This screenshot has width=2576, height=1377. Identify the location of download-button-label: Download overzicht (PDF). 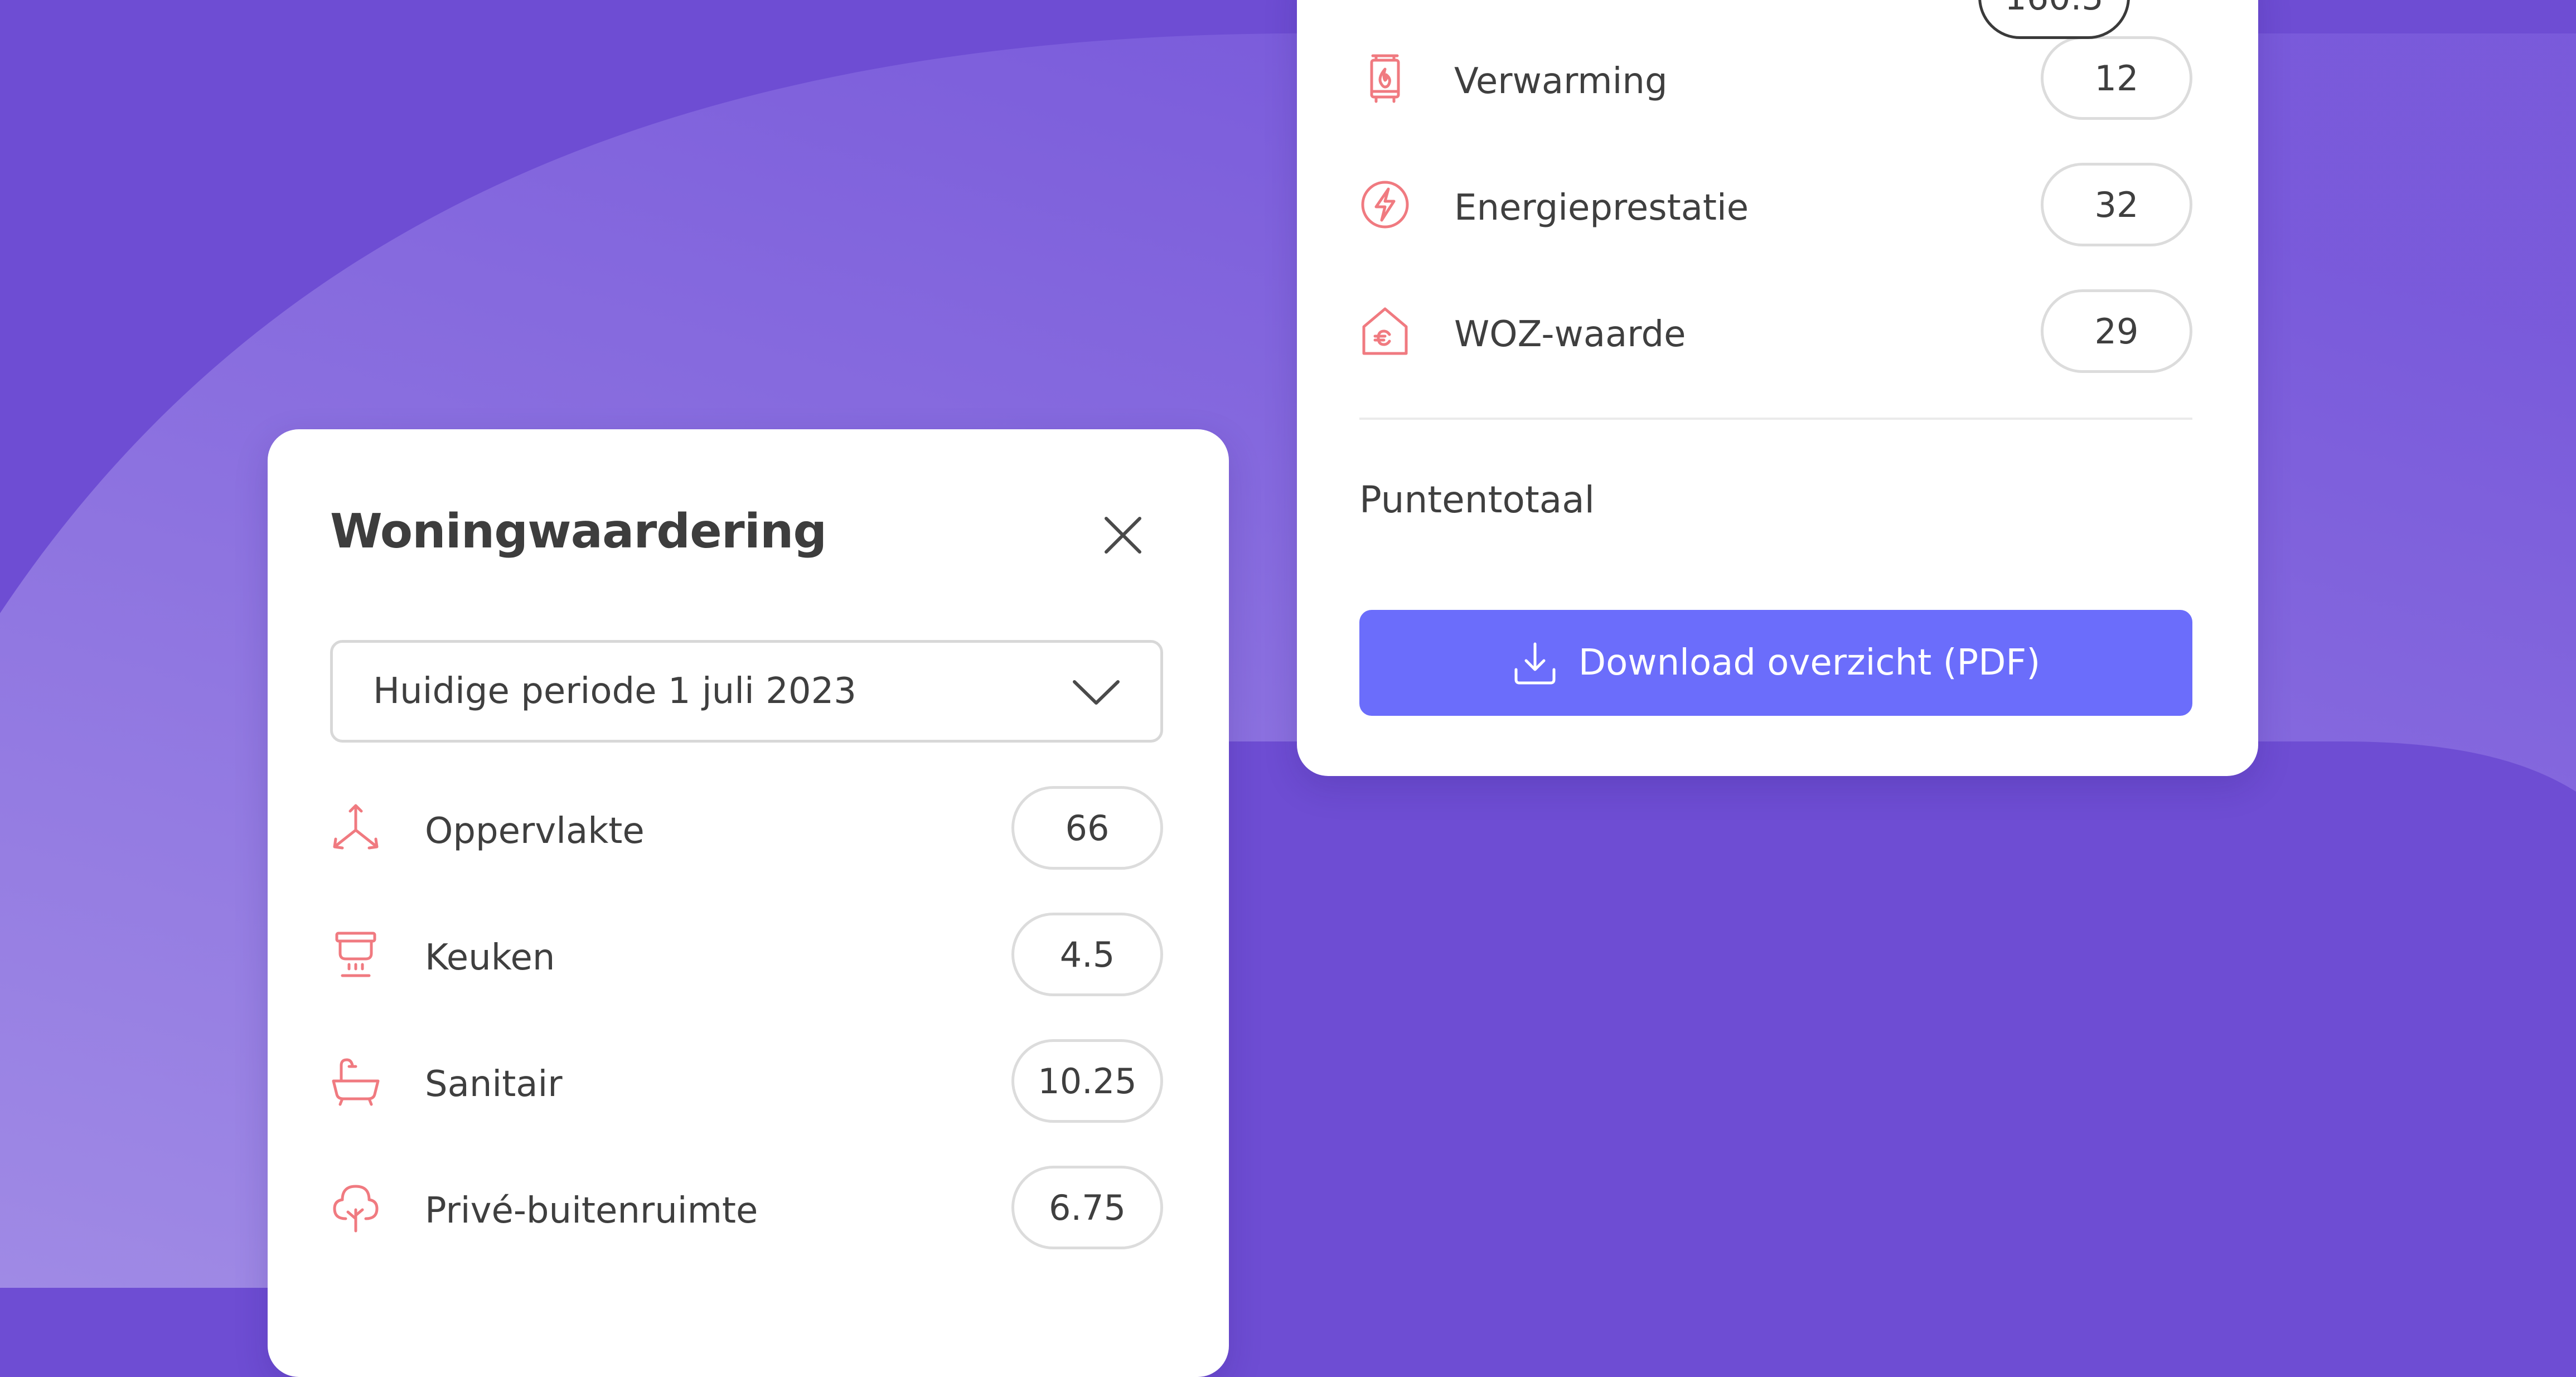
(1809, 662).